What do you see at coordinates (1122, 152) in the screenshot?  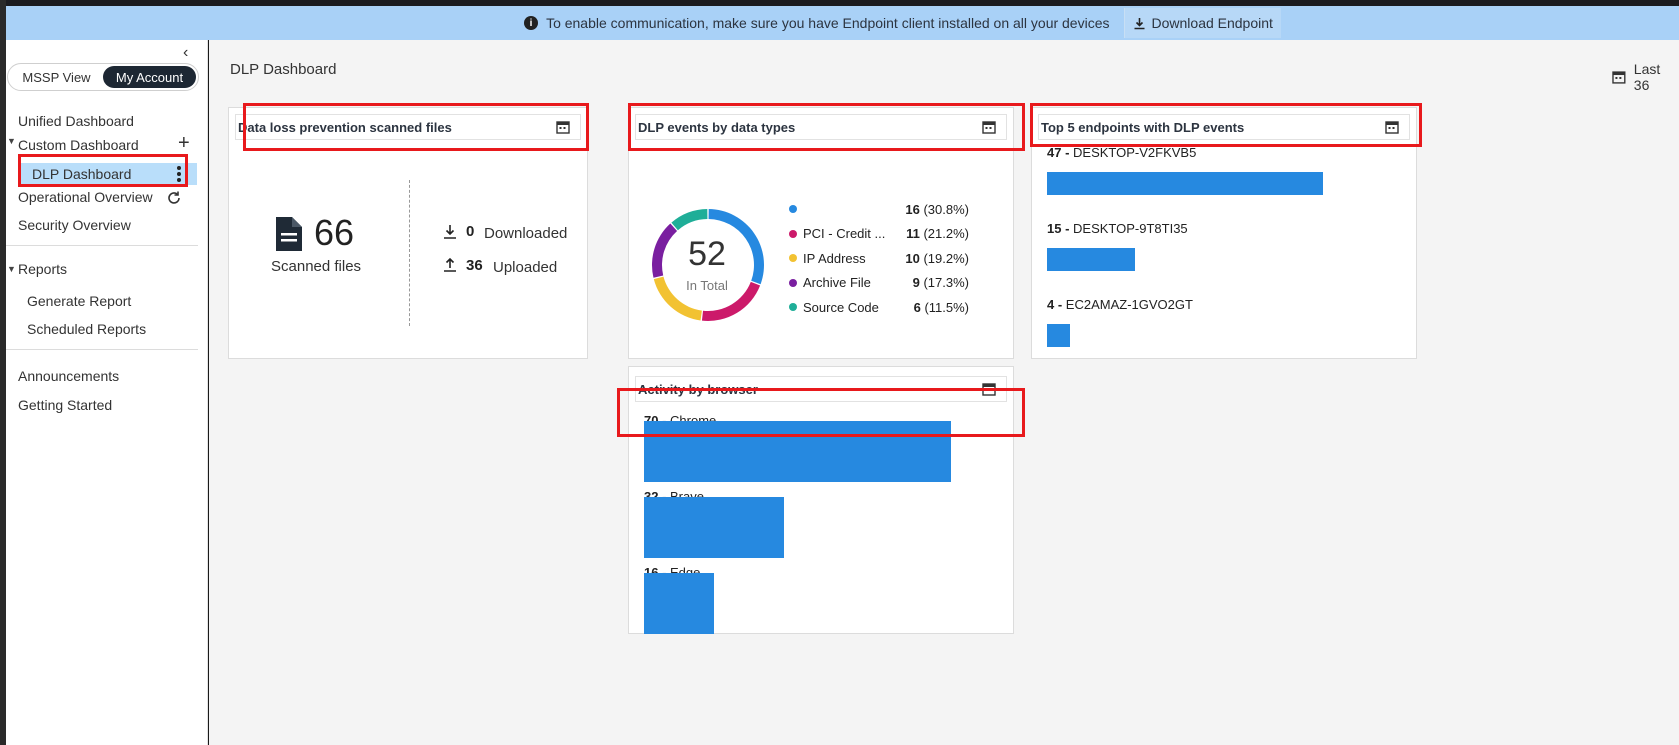 I see `bar-label: 47 - DESKTOP-V2FKVB5` at bounding box center [1122, 152].